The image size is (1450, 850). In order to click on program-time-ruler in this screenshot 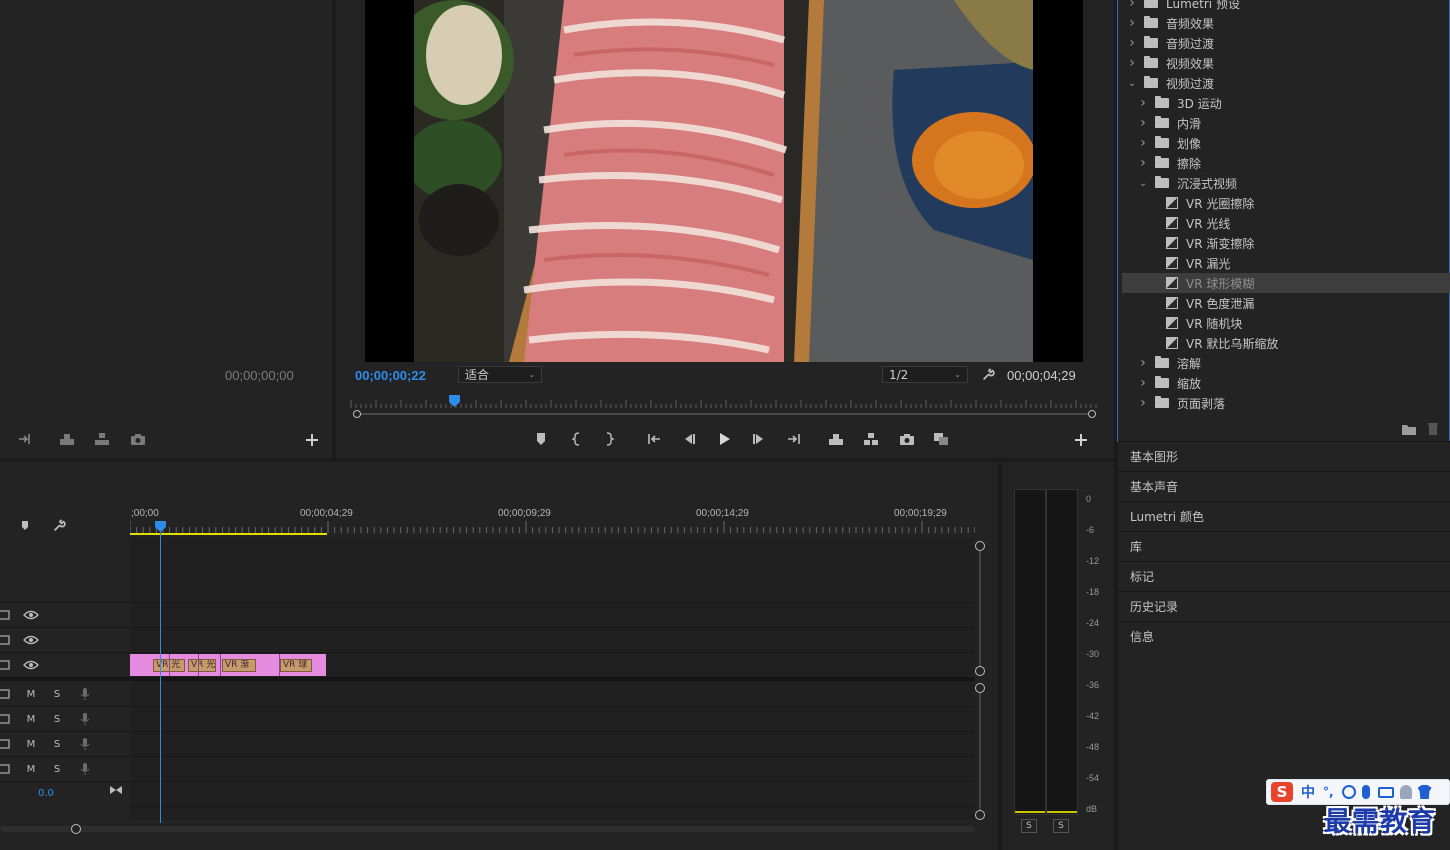, I will do `click(723, 403)`.